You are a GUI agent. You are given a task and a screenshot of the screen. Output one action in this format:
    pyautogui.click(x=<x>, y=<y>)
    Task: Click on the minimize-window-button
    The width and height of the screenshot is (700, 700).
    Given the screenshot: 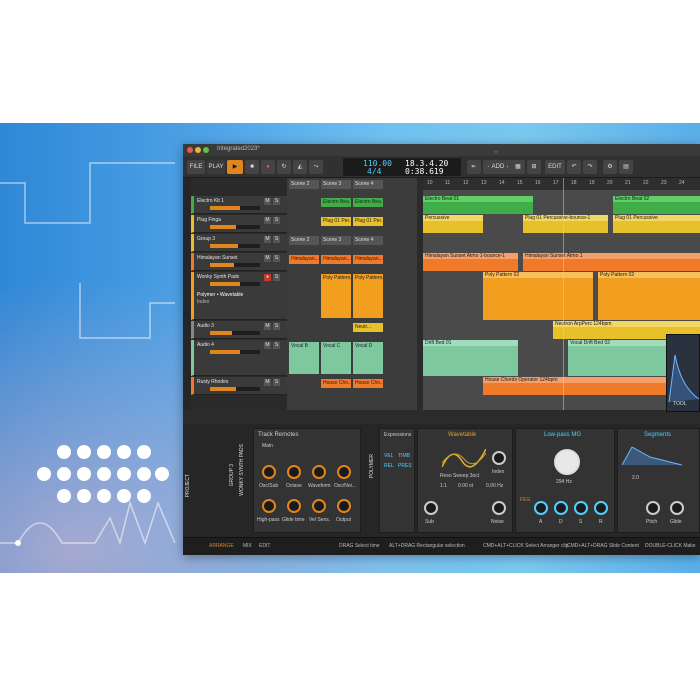 What is the action you would take?
    pyautogui.click(x=198, y=150)
    